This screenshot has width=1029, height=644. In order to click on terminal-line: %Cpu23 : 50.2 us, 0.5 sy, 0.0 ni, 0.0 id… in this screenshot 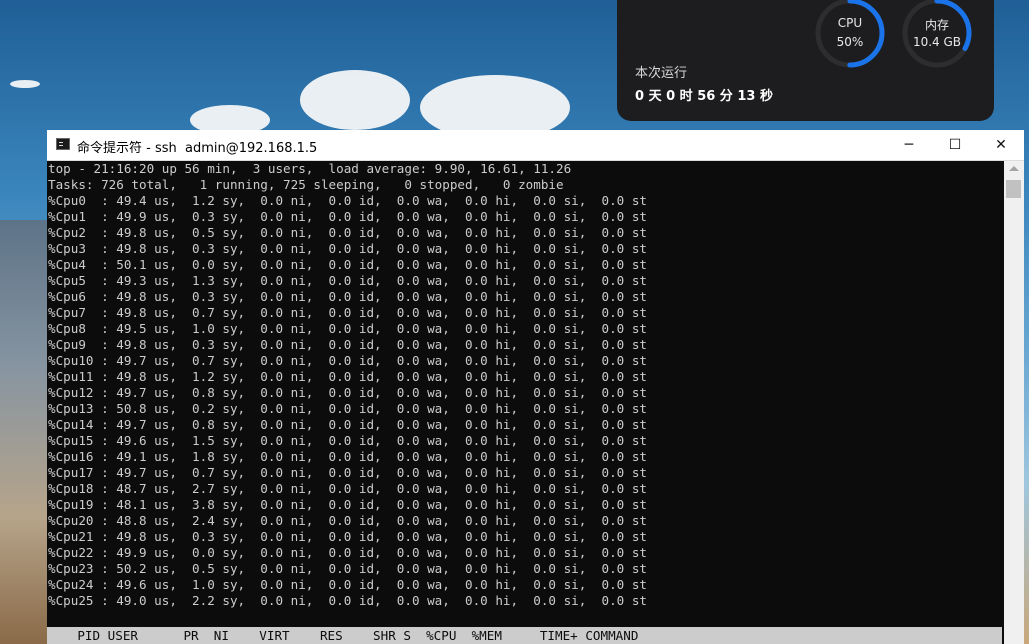, I will do `click(347, 568)`.